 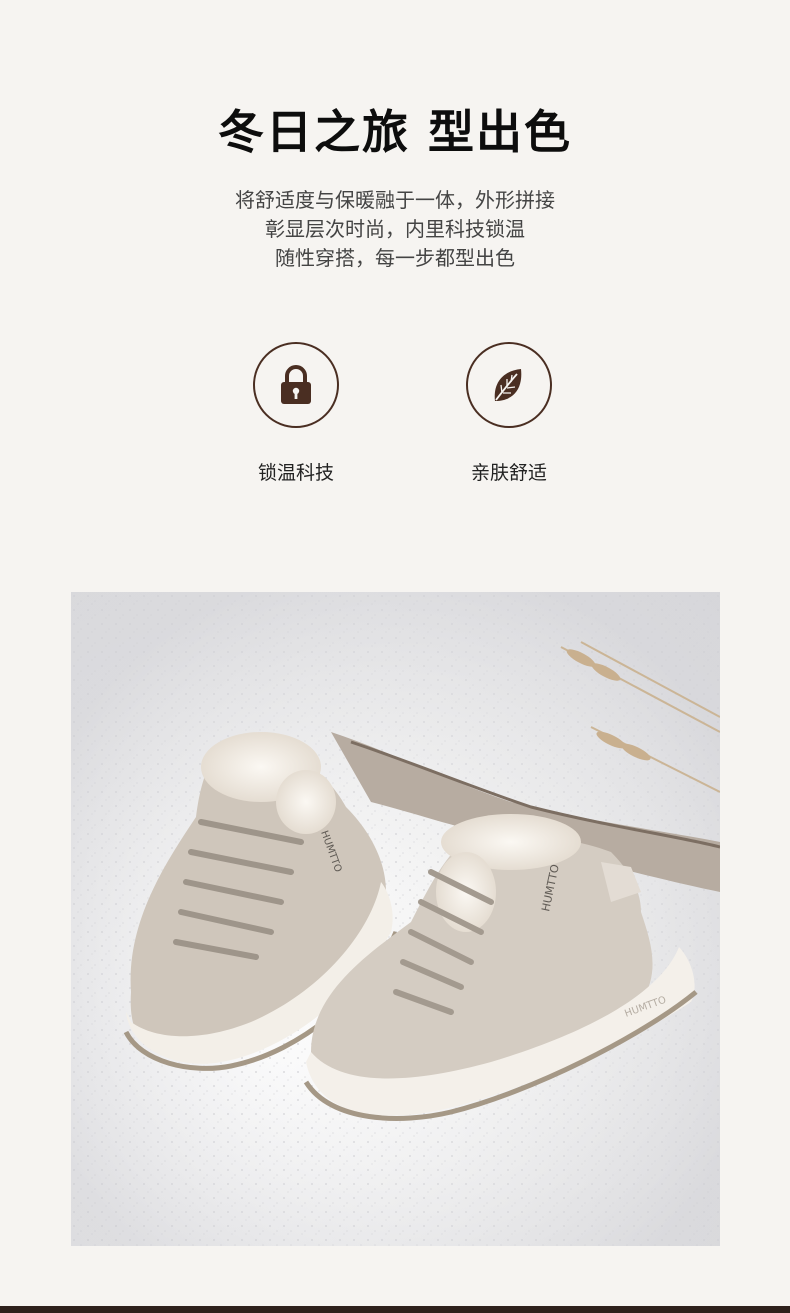 I want to click on feature-skin-comfort: 亲肤舒适, so click(x=509, y=413).